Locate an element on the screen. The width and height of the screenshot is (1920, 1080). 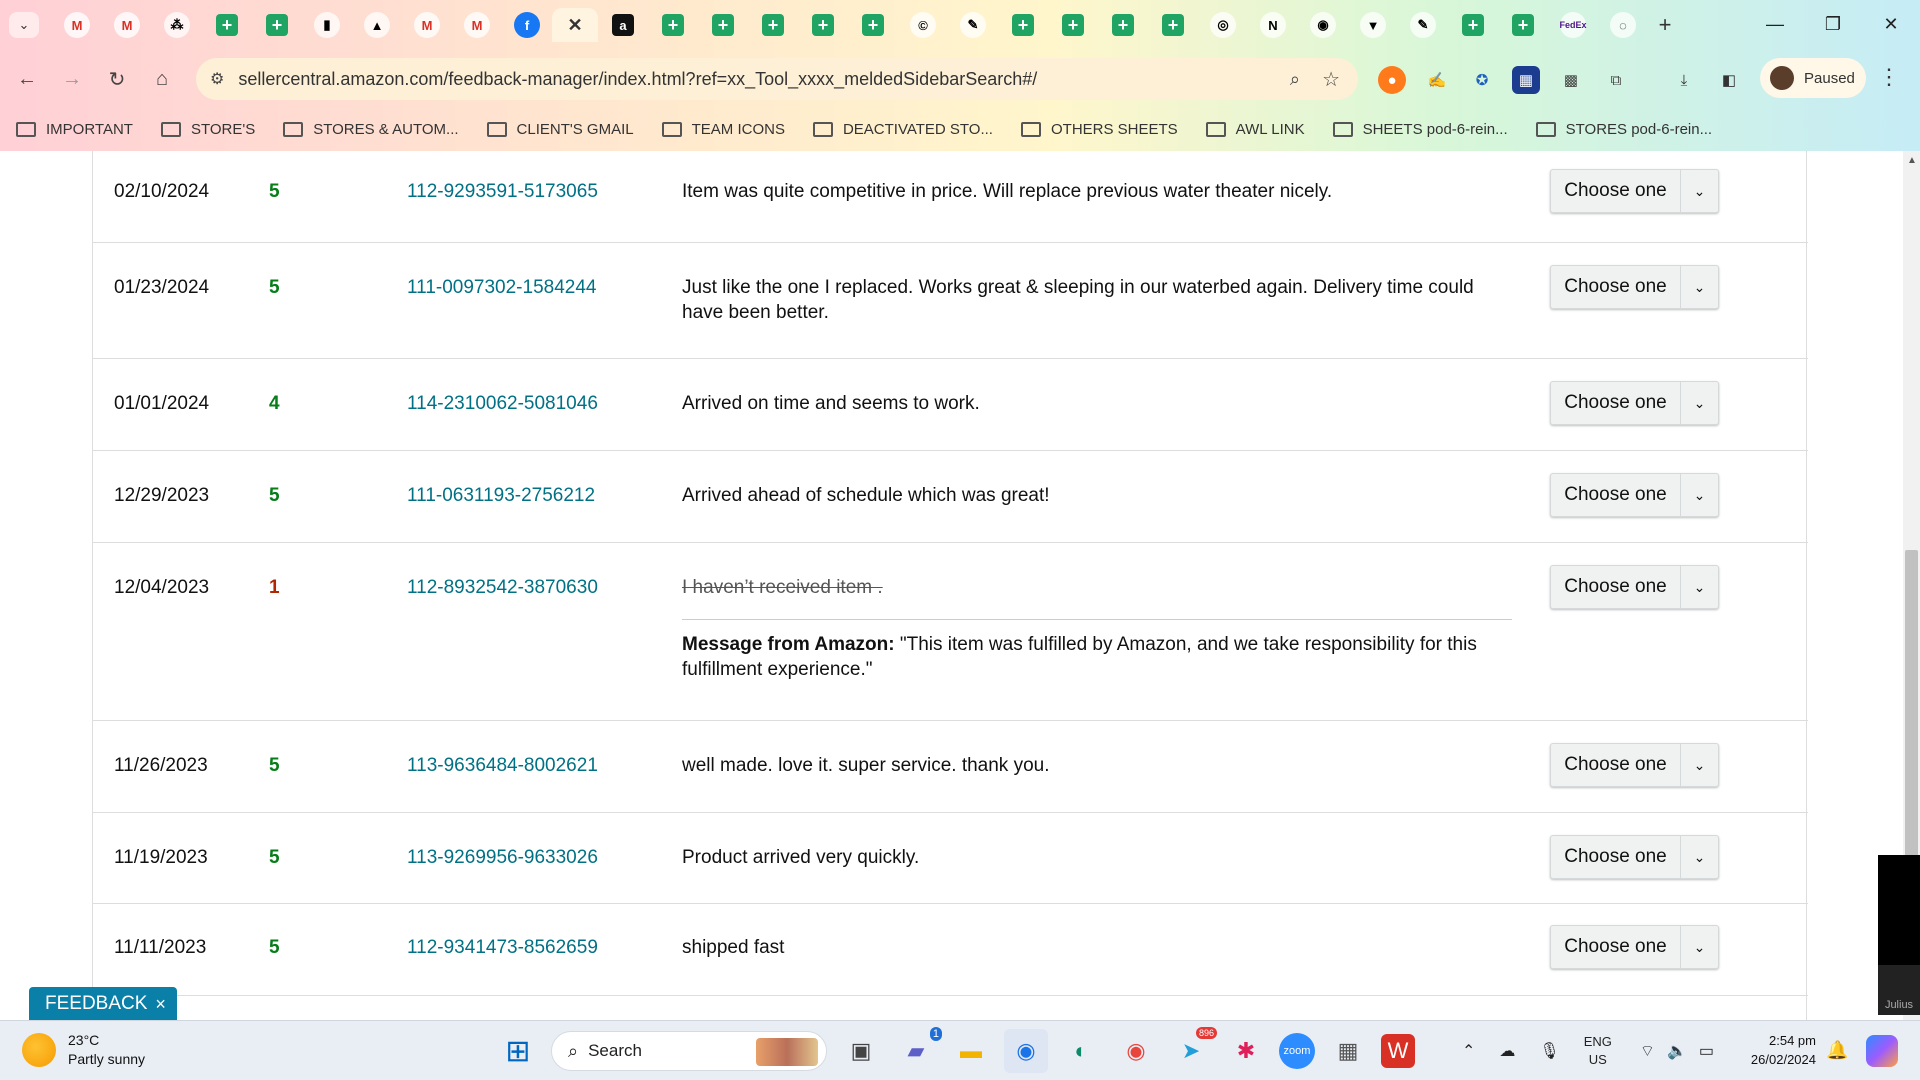
new-tab-button: + is located at coordinates (1665, 25).